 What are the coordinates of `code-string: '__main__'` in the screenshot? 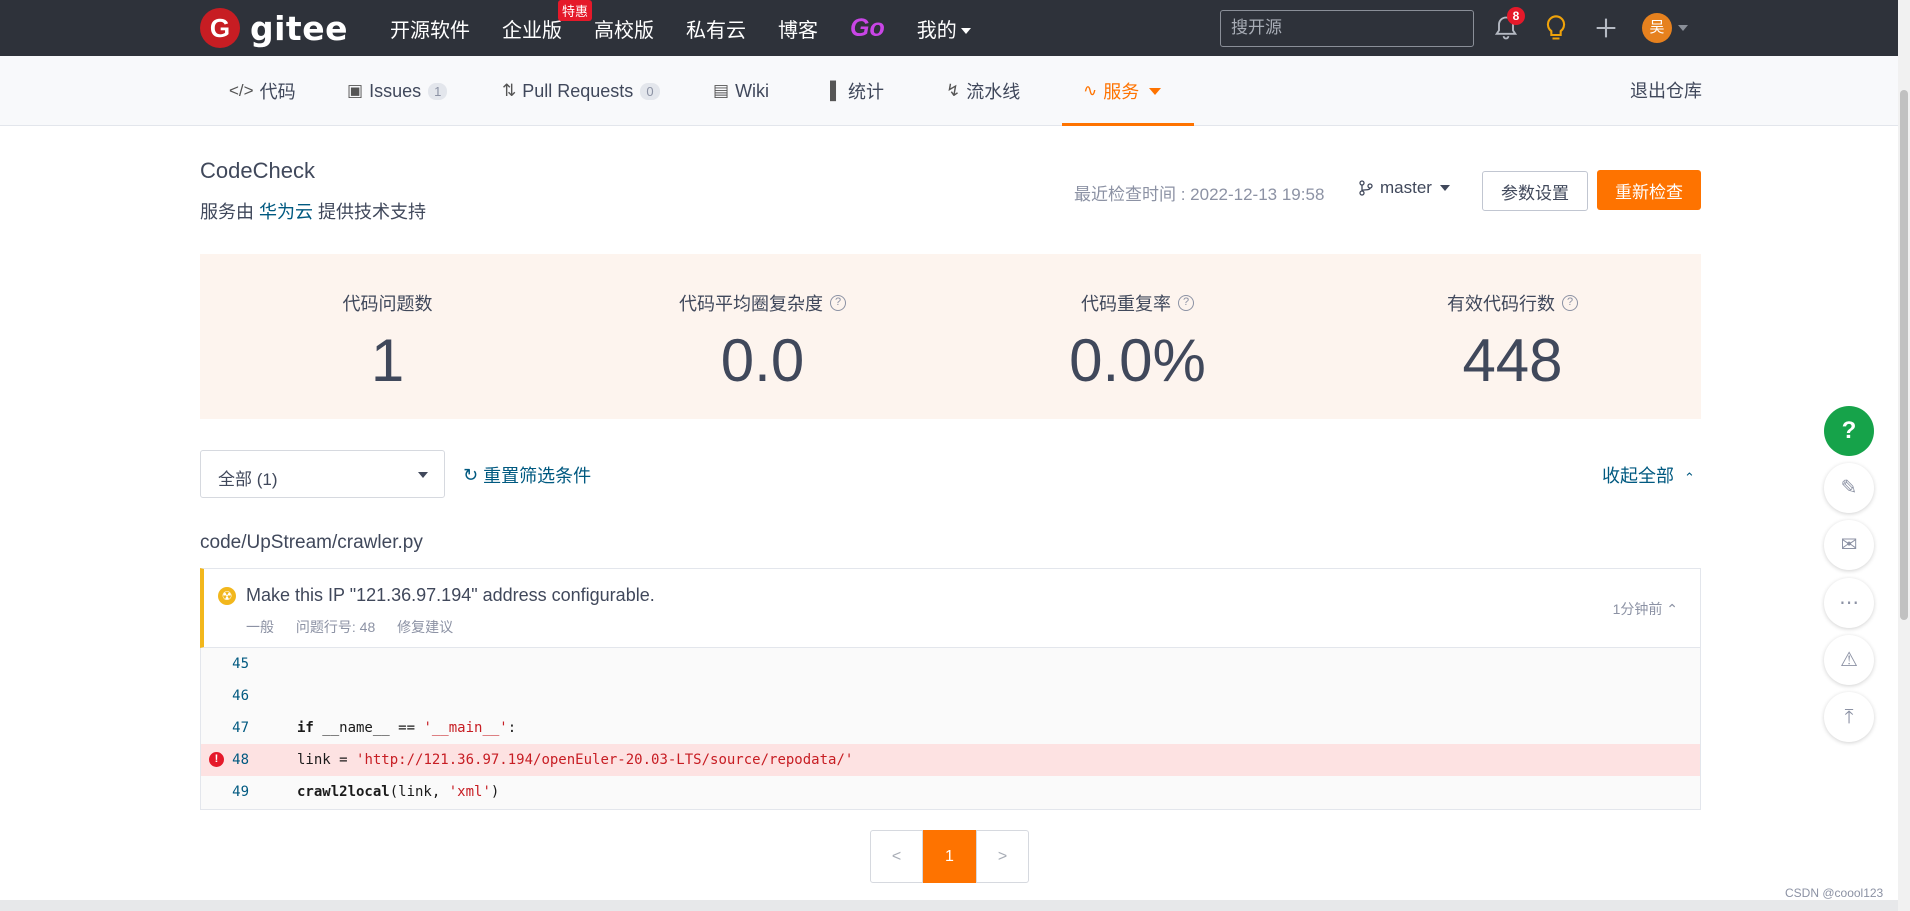 It's located at (465, 728).